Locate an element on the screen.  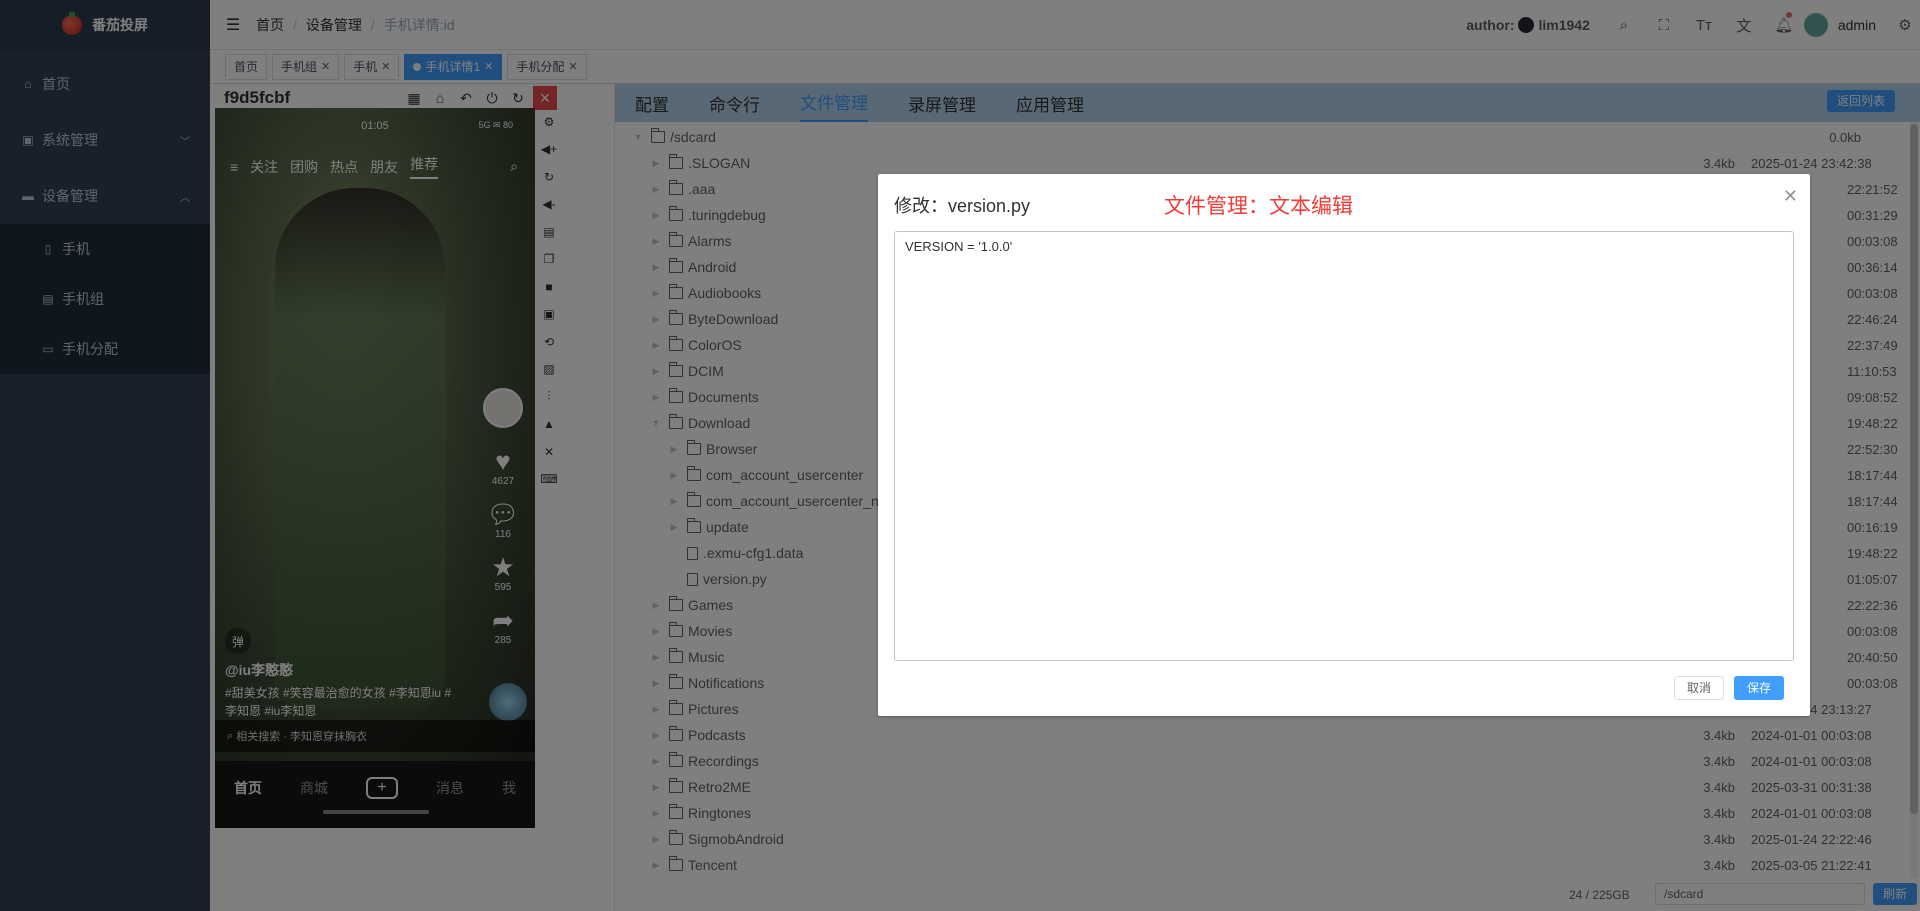
save-button: 保存 is located at coordinates (1758, 688).